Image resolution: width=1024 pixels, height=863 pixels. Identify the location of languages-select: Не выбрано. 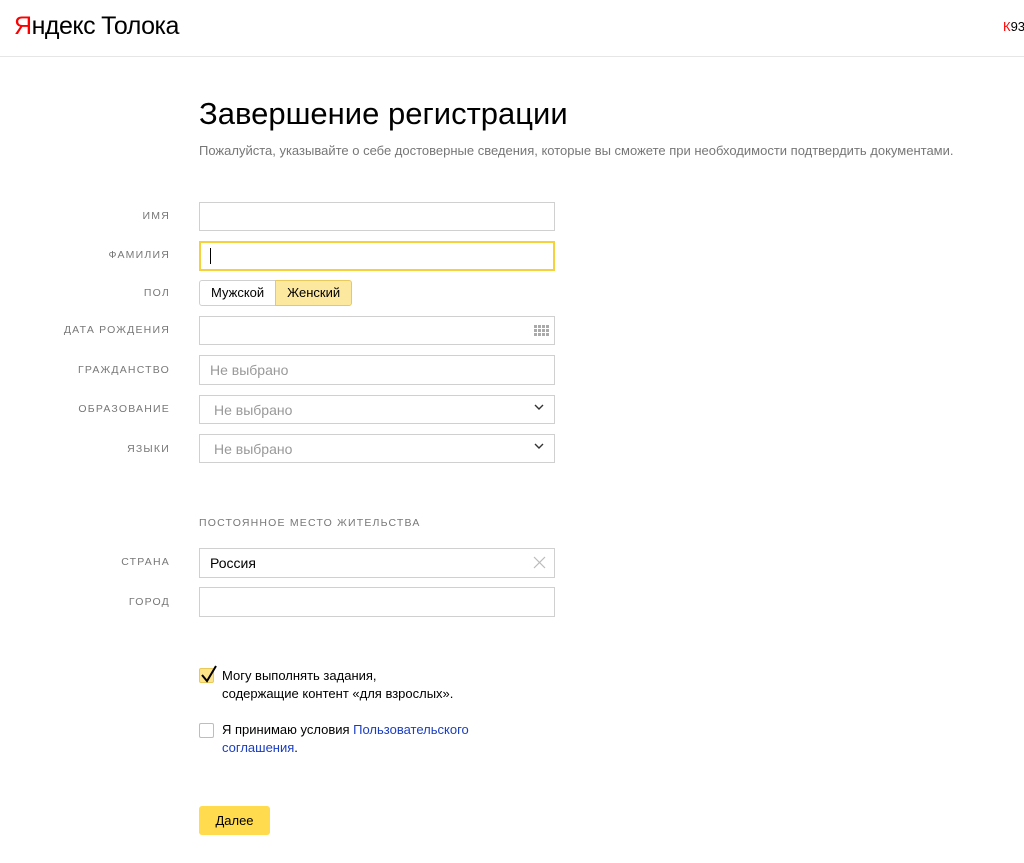
(377, 448).